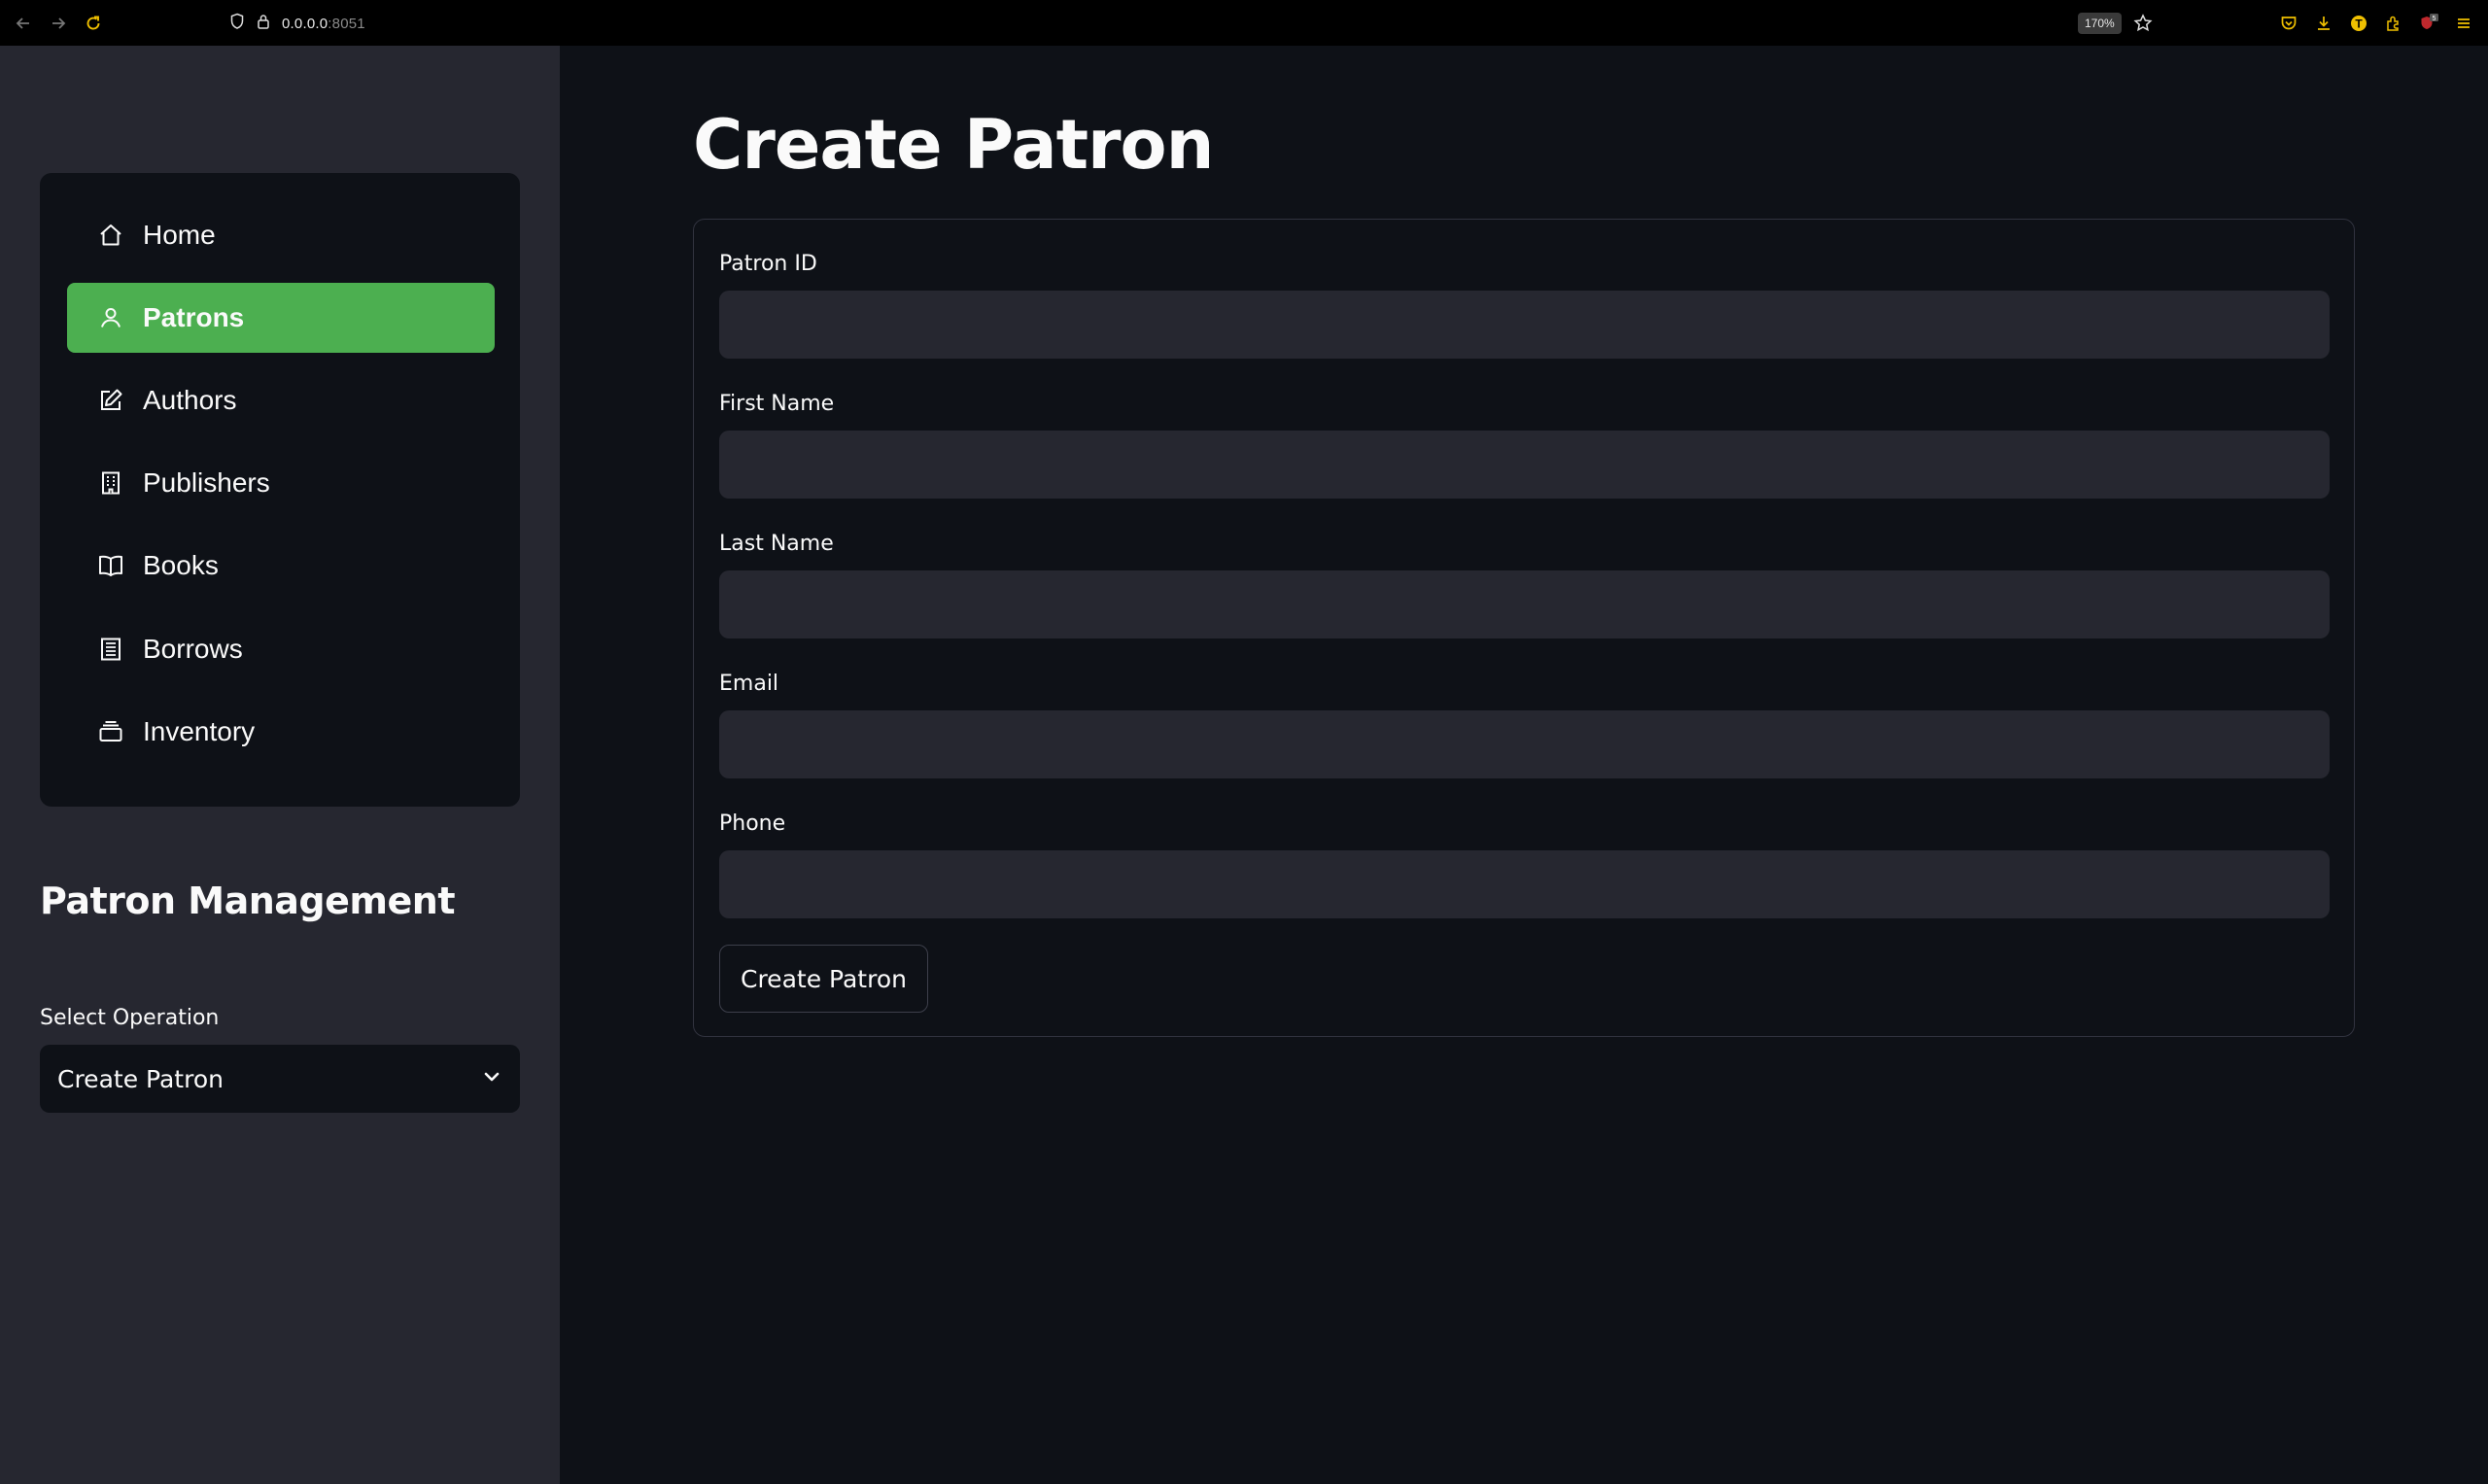 This screenshot has height=1484, width=2488. Describe the element at coordinates (1524, 604) in the screenshot. I see `last-name-input` at that location.